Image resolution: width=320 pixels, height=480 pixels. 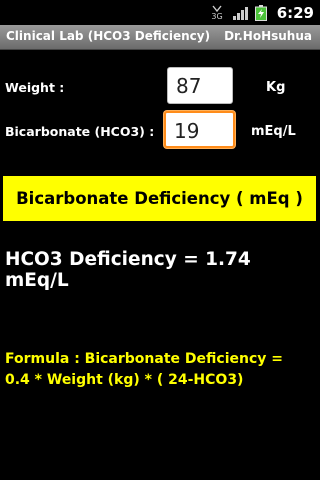 What do you see at coordinates (276, 87) in the screenshot?
I see `weight-unit: Kg` at bounding box center [276, 87].